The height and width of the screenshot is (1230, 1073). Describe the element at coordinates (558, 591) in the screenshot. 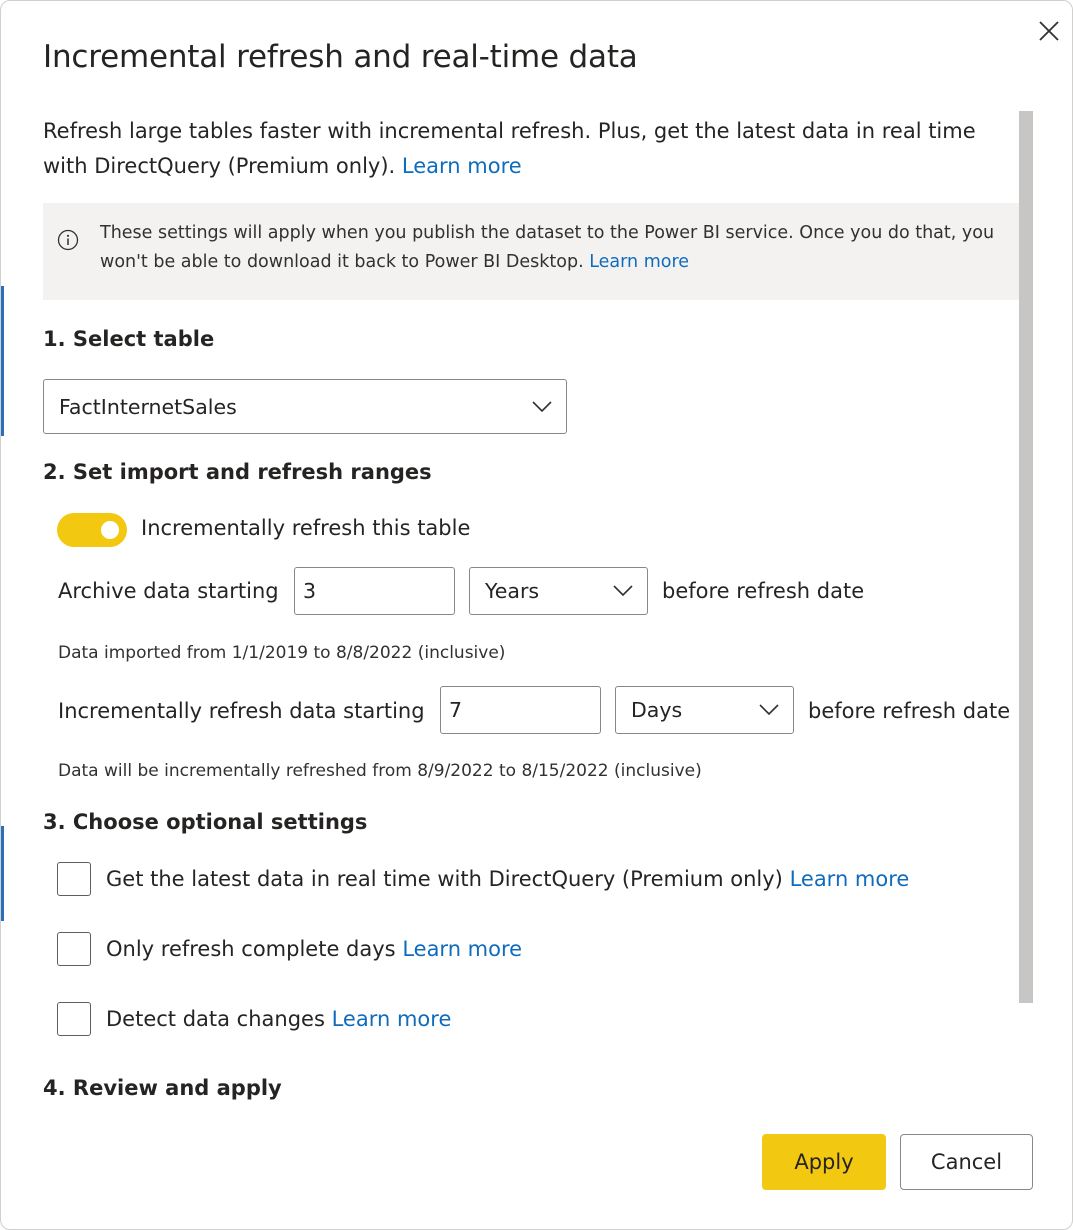

I see `archive-unit-dropdown: Years` at that location.